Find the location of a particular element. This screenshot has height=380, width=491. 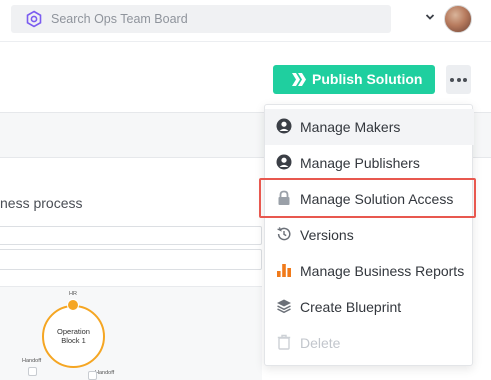

menu-item-manage-solution-access: Manage Solution Access is located at coordinates (369, 199).